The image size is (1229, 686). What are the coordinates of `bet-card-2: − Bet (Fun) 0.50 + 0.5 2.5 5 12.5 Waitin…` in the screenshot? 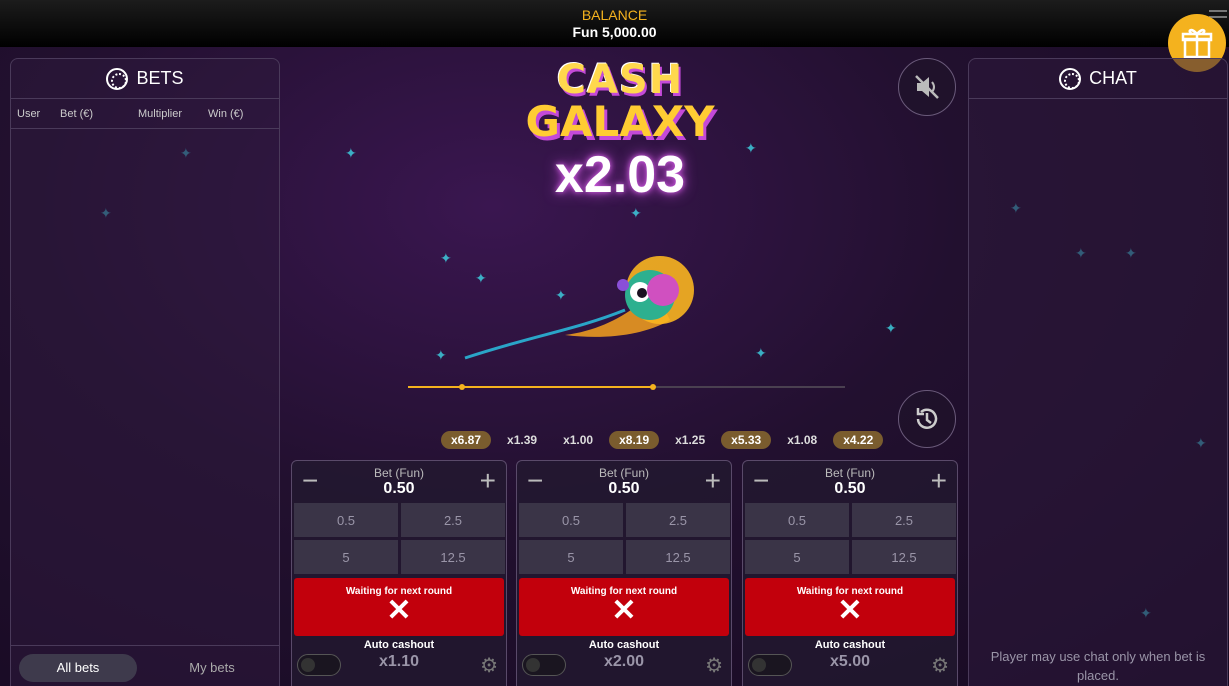 It's located at (624, 573).